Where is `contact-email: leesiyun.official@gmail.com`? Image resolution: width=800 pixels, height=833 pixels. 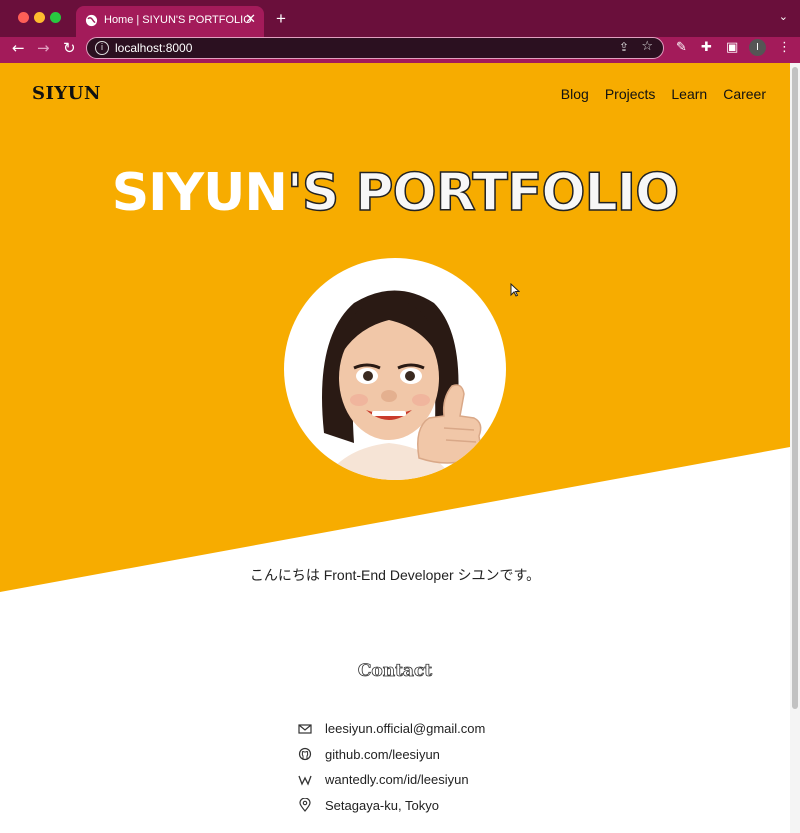 contact-email: leesiyun.official@gmail.com is located at coordinates (391, 729).